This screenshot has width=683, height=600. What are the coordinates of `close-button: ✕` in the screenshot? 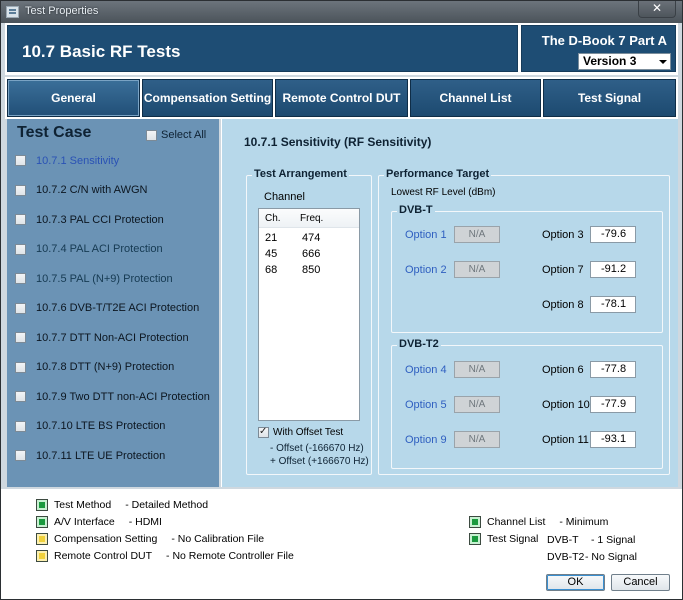 It's located at (657, 9).